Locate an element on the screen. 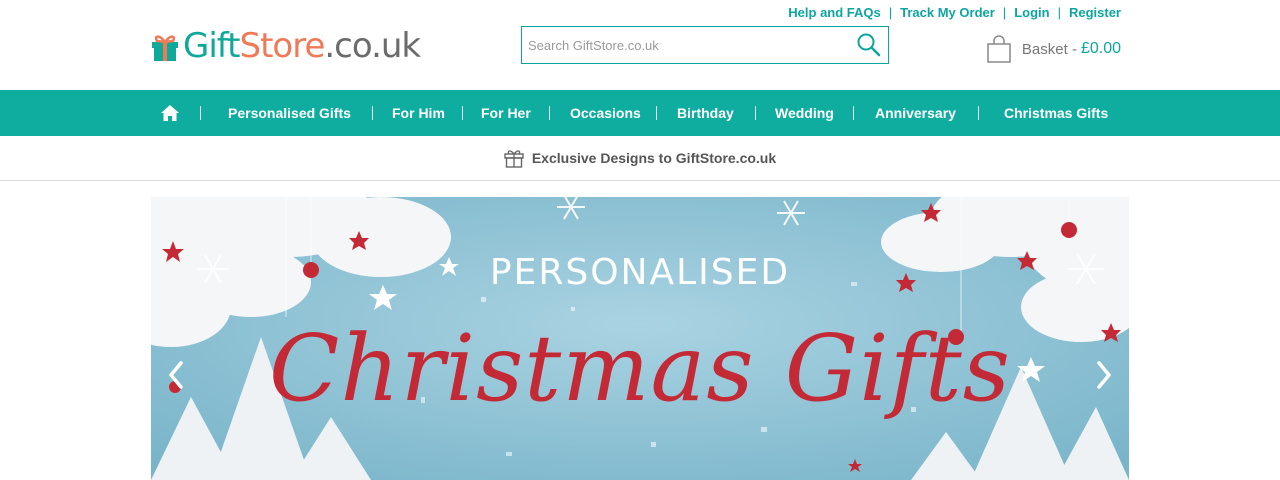  track-order-link: Track My Order is located at coordinates (947, 12).